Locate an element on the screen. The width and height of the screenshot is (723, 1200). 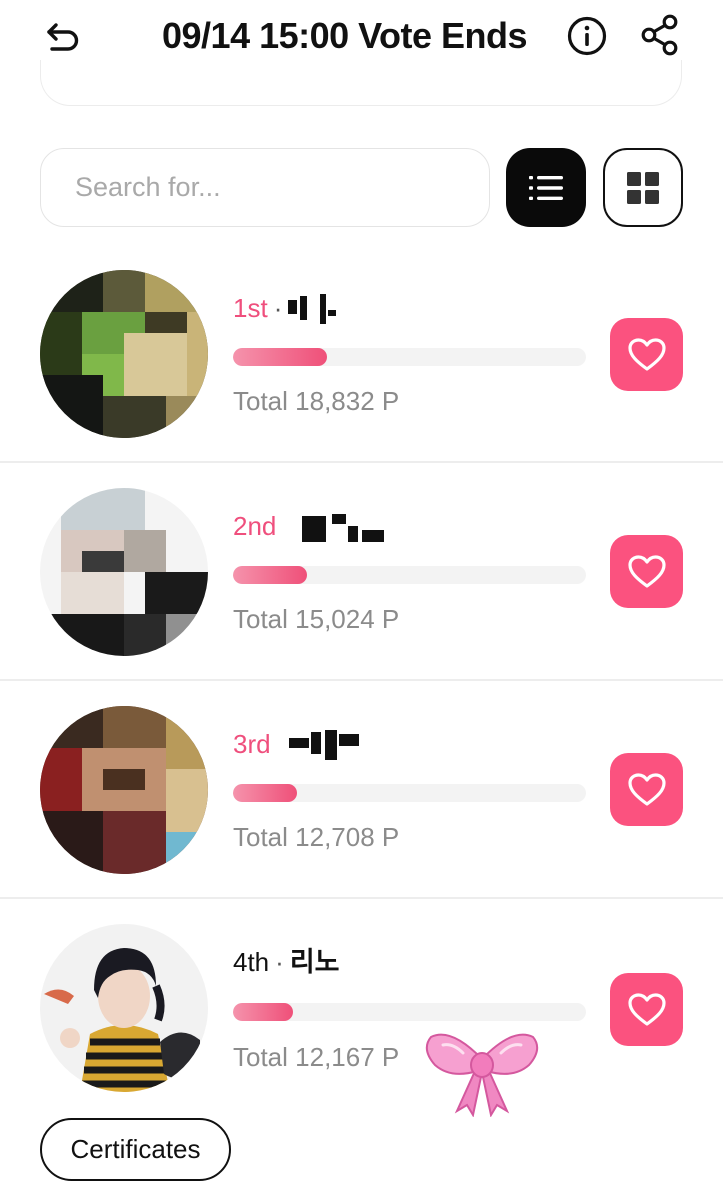
rank-and-name: 4th · 리노 is located at coordinates (286, 962).